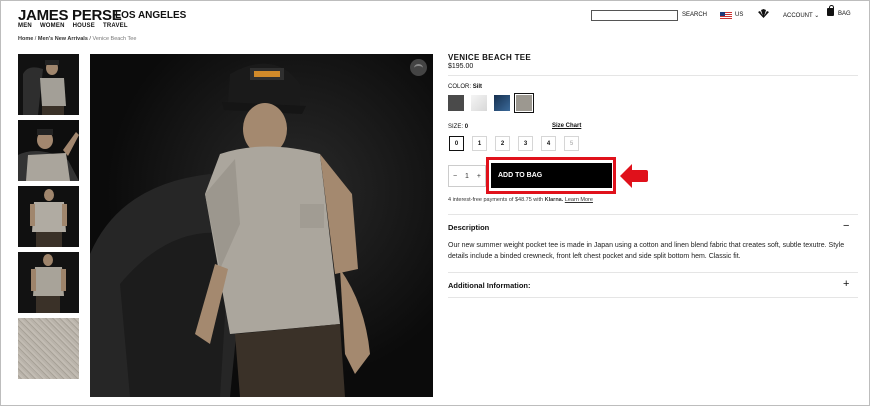  Describe the element at coordinates (726, 15) in the screenshot. I see `us-flag-icon` at that location.